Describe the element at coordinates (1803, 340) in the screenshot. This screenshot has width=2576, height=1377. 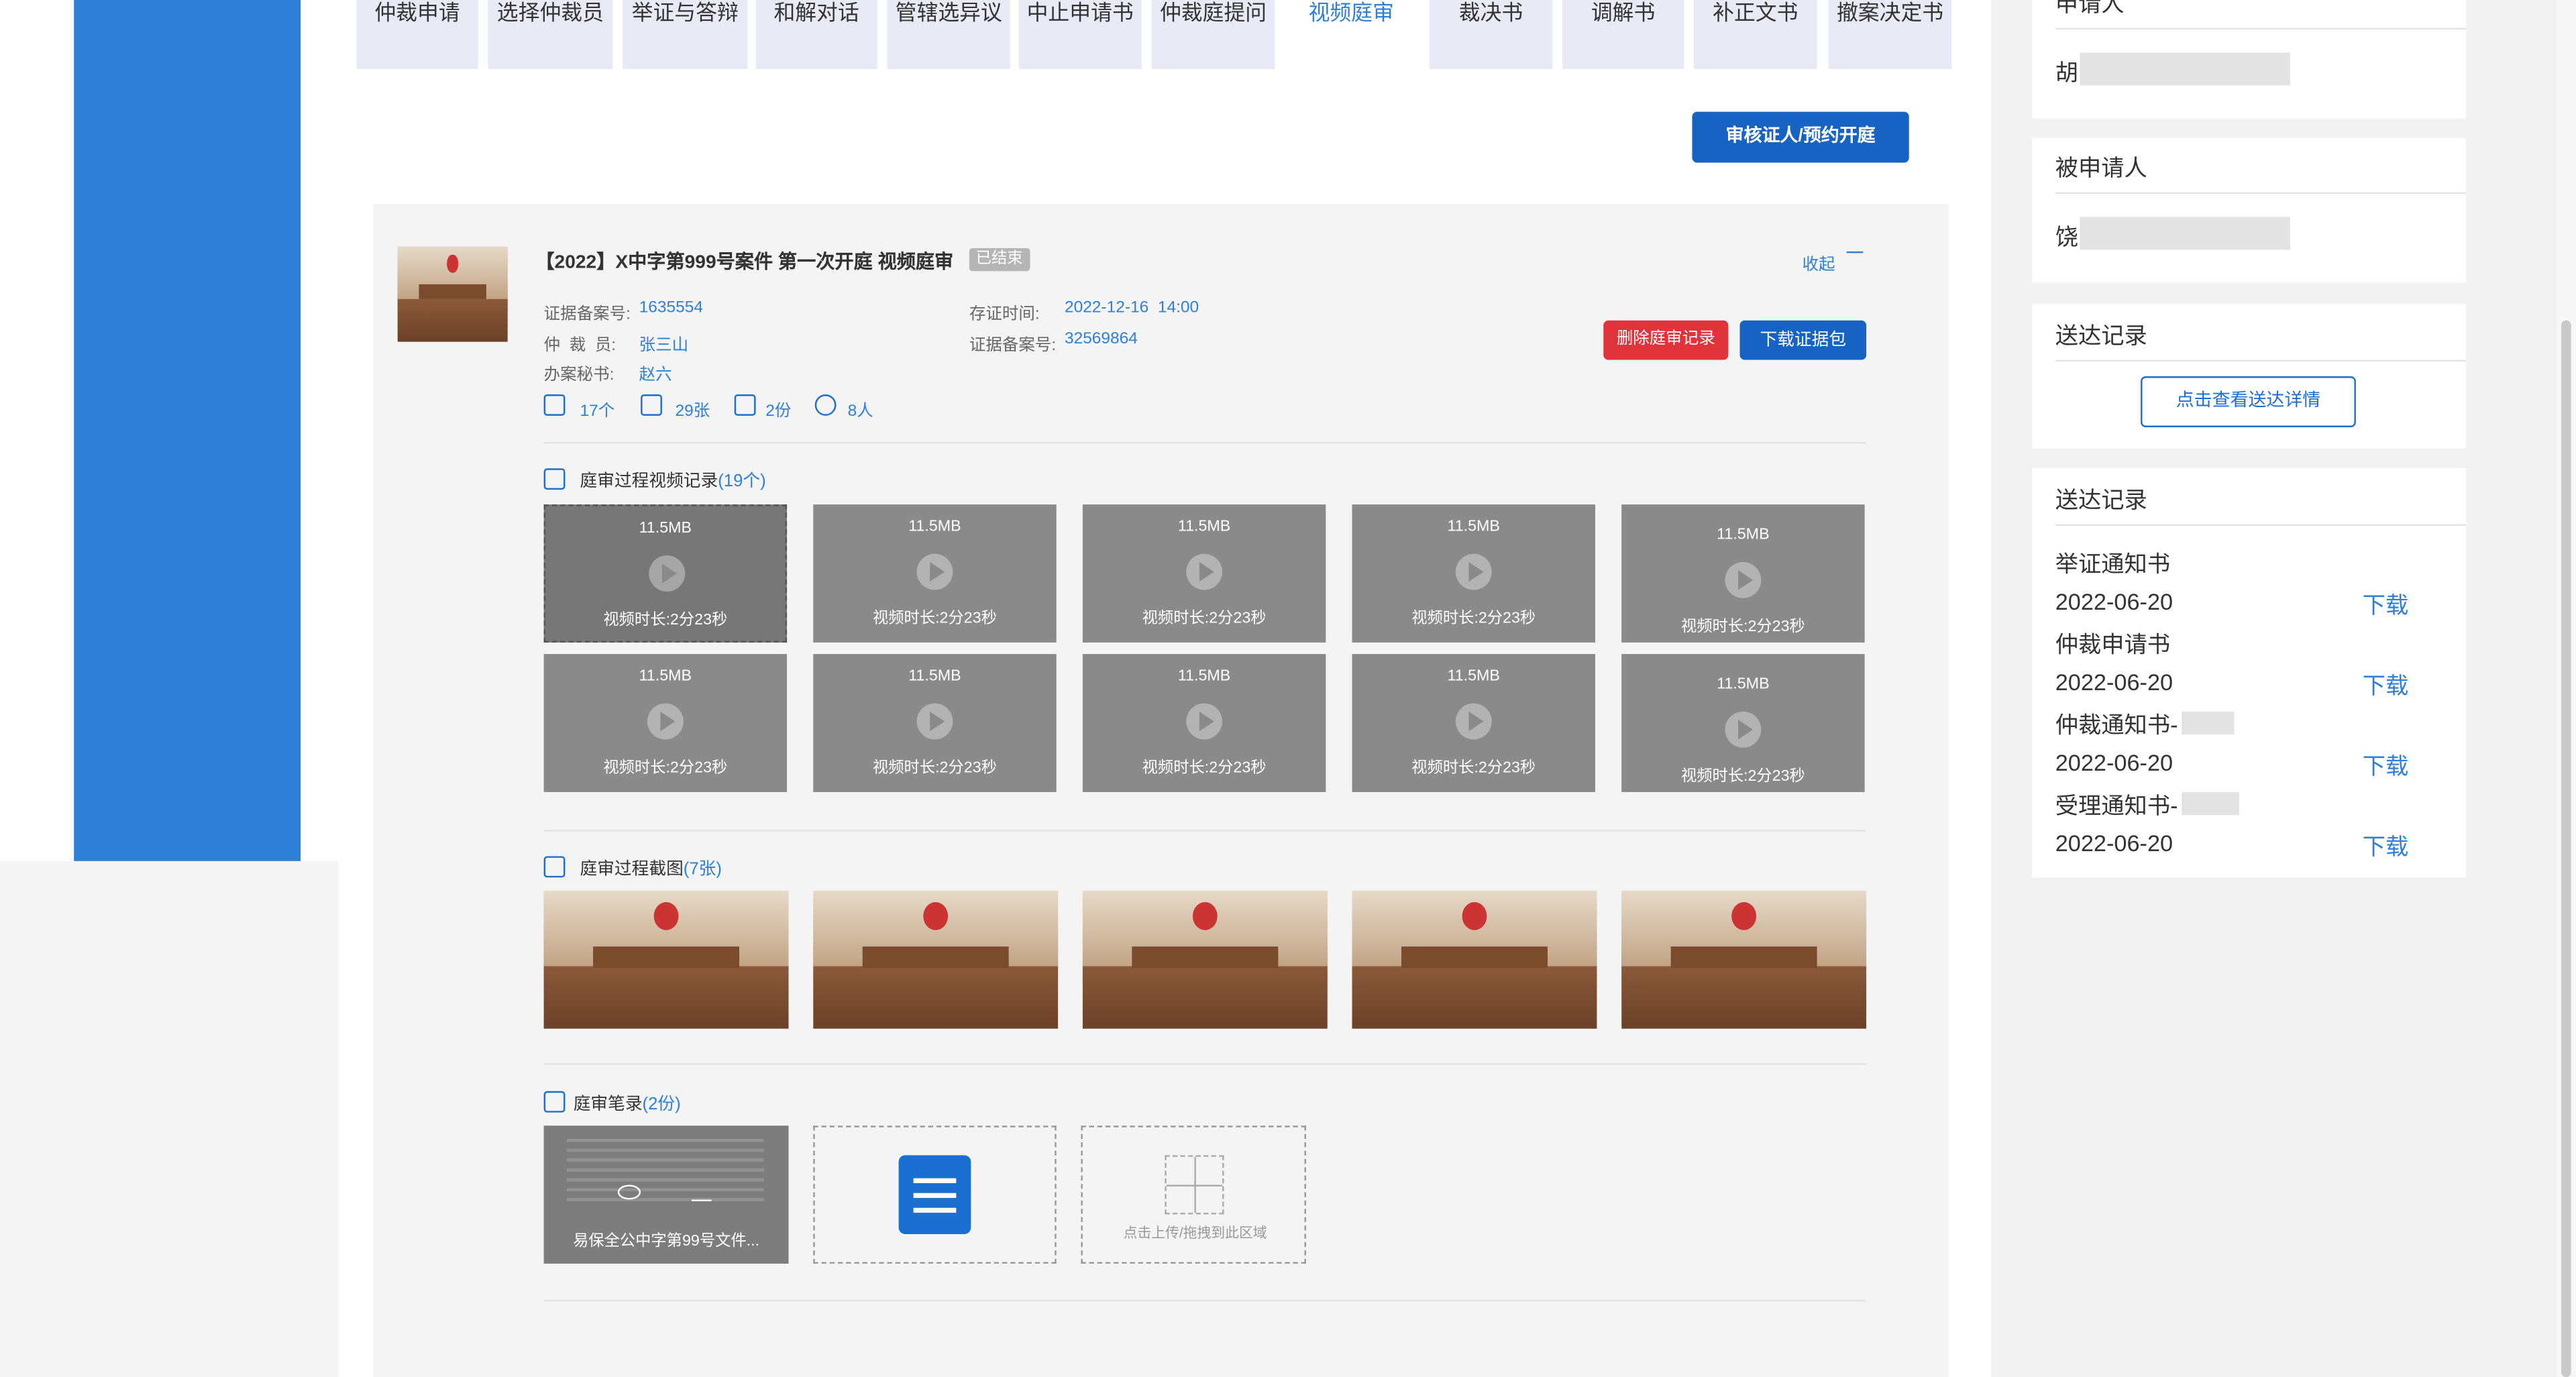
I see `download-evidence-button: 下载证据包` at that location.